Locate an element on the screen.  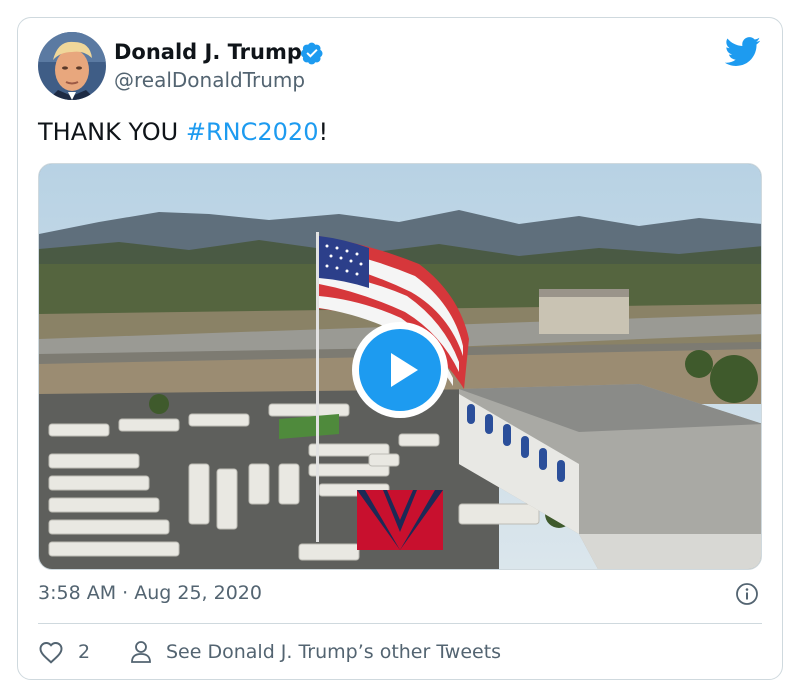
avatar is located at coordinates (72, 66).